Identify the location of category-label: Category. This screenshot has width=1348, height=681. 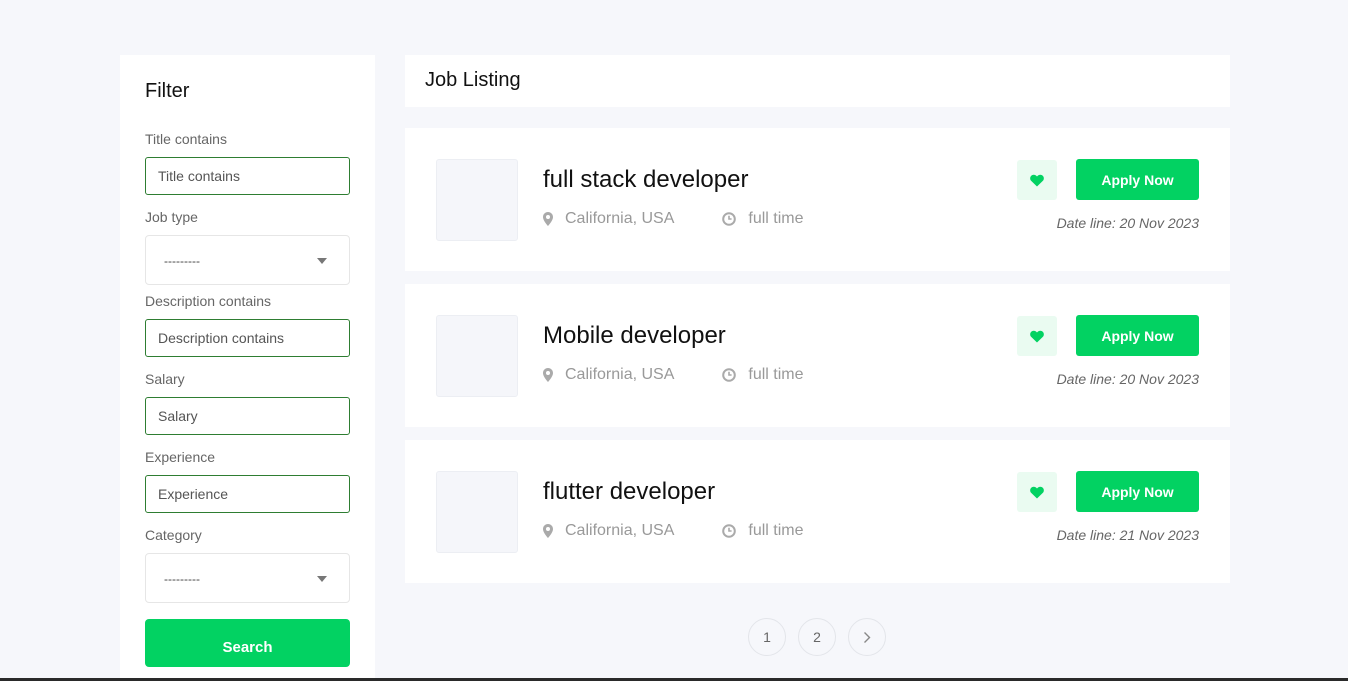
(173, 535).